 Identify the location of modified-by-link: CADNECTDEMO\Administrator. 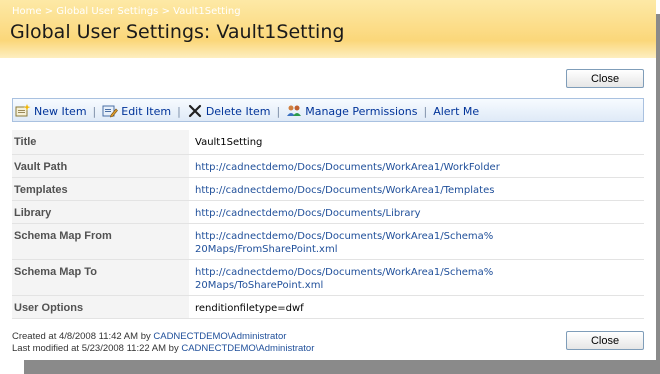
(247, 348).